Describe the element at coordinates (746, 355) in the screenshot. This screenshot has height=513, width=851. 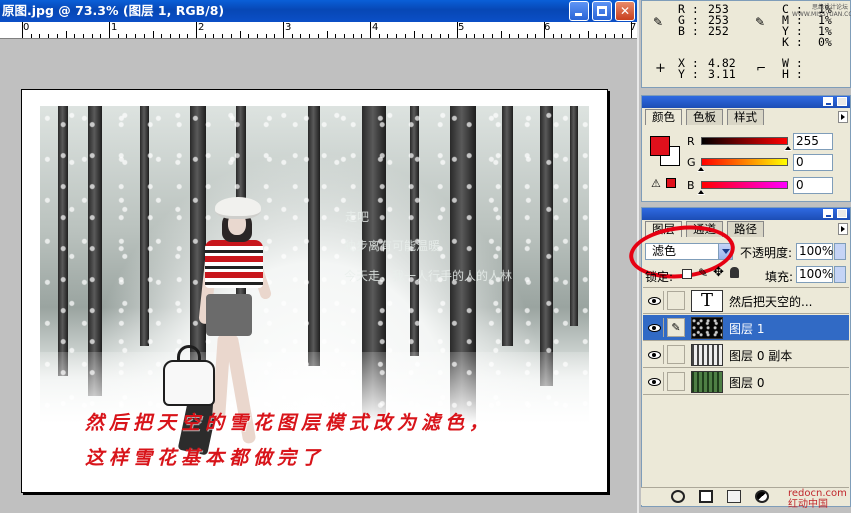
I see `layer-row: 图层 0 副本` at that location.